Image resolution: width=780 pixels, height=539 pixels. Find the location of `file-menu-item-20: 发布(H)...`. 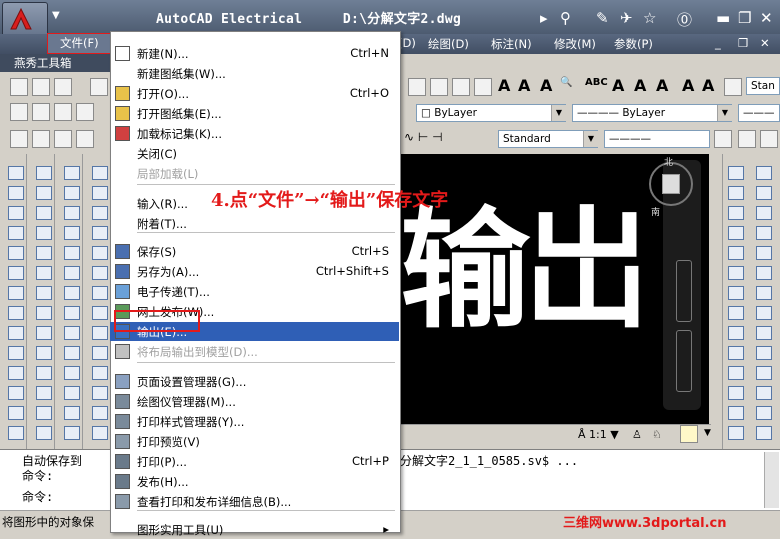

file-menu-item-20: 发布(H)... is located at coordinates (254, 481).